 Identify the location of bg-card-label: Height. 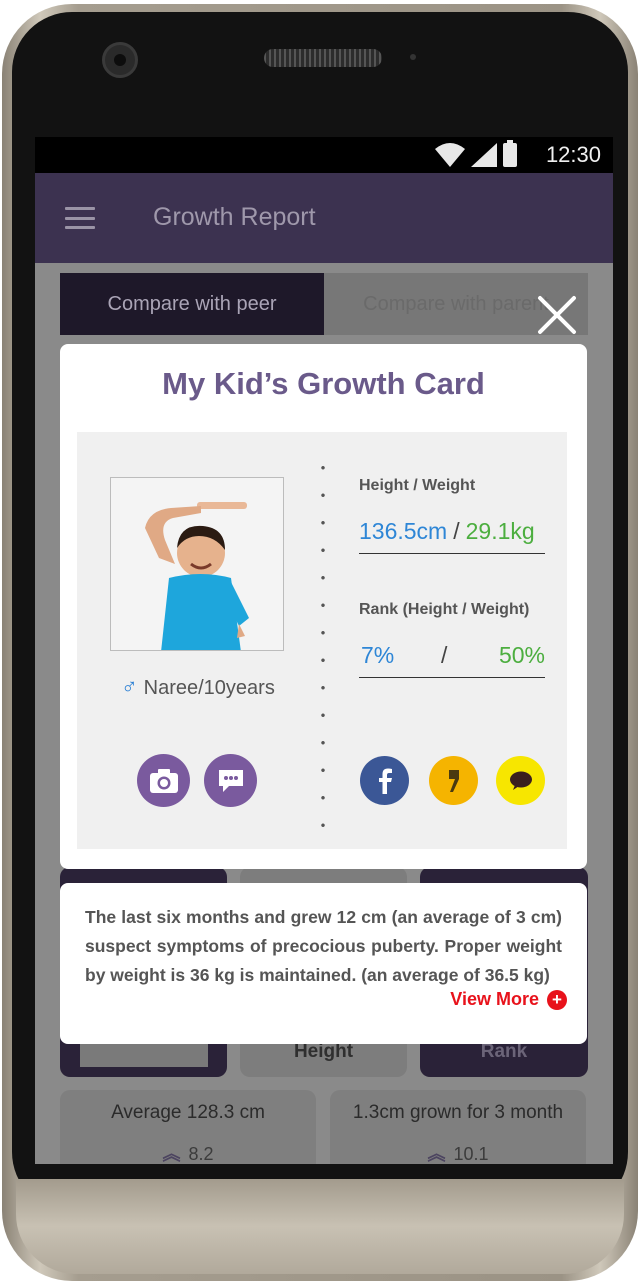
(323, 1051).